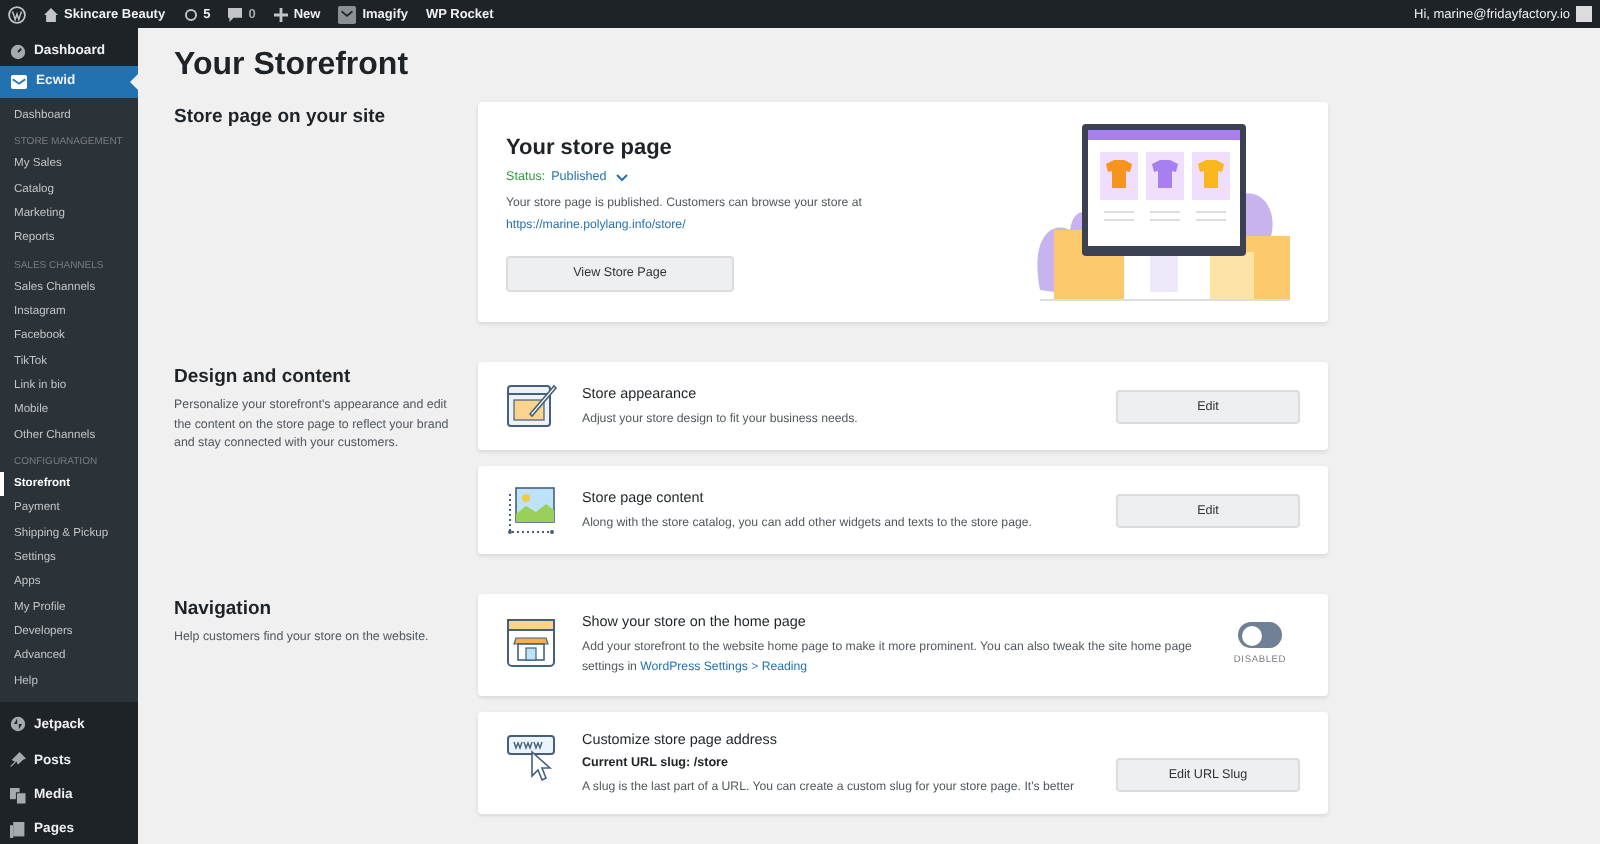  Describe the element at coordinates (281, 117) in the screenshot. I see `section-title: Store page on your site` at that location.